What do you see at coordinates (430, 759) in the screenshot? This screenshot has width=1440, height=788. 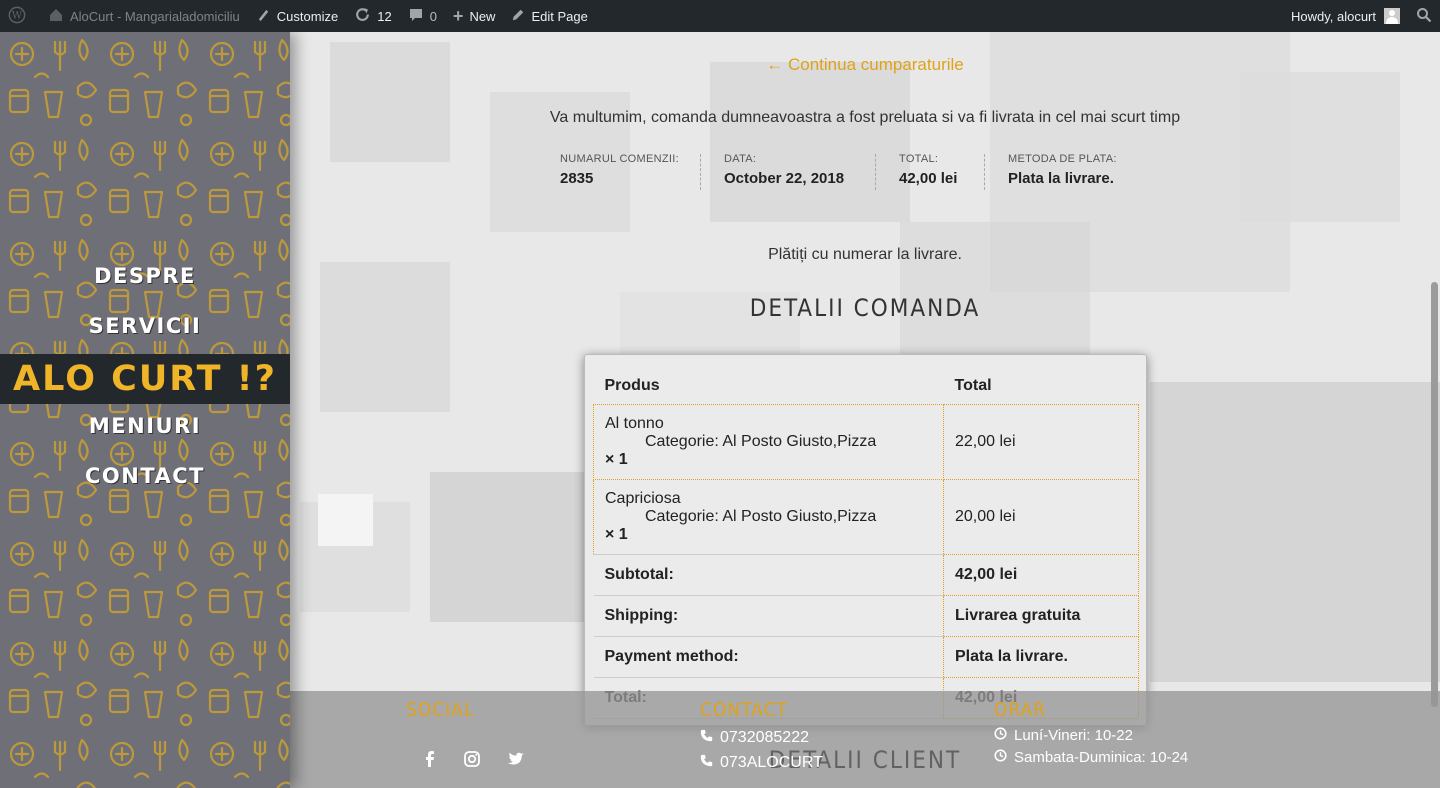 I see `facebook-icon` at bounding box center [430, 759].